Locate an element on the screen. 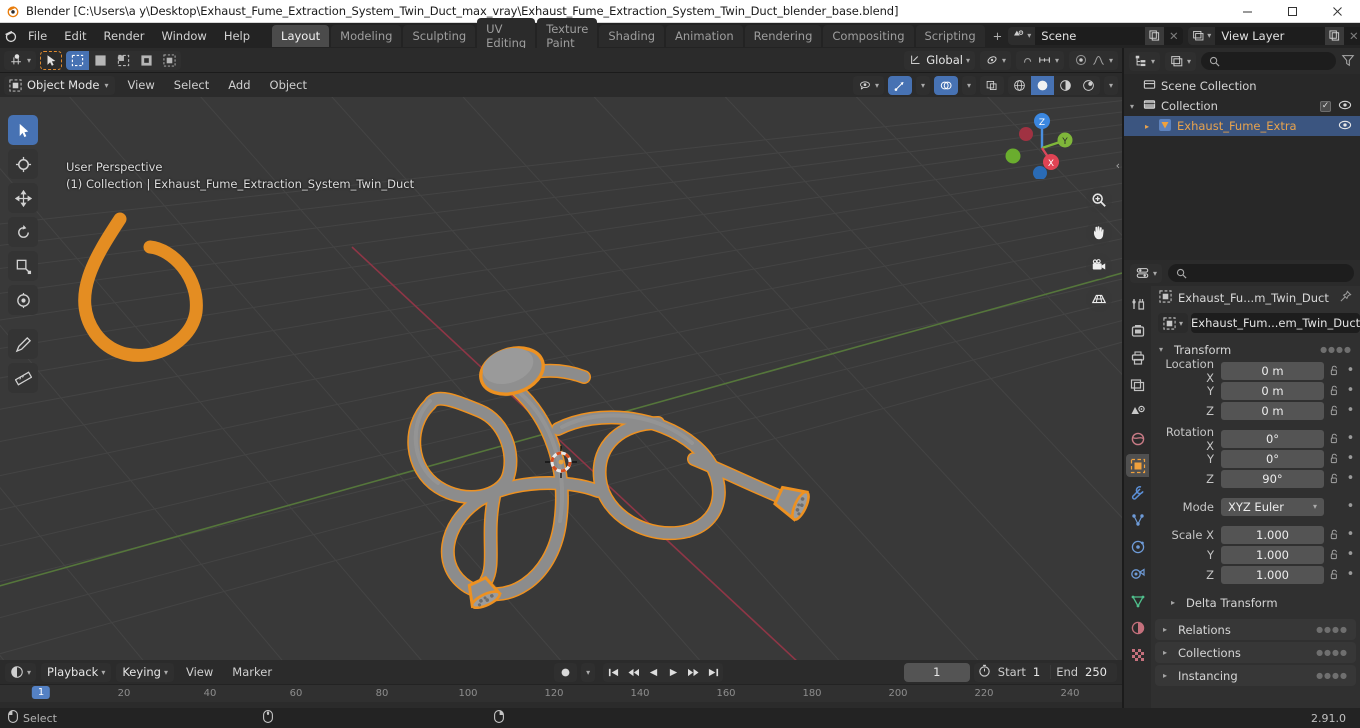 The image size is (1360, 728). auto-keying-toggle is located at coordinates (566, 672).